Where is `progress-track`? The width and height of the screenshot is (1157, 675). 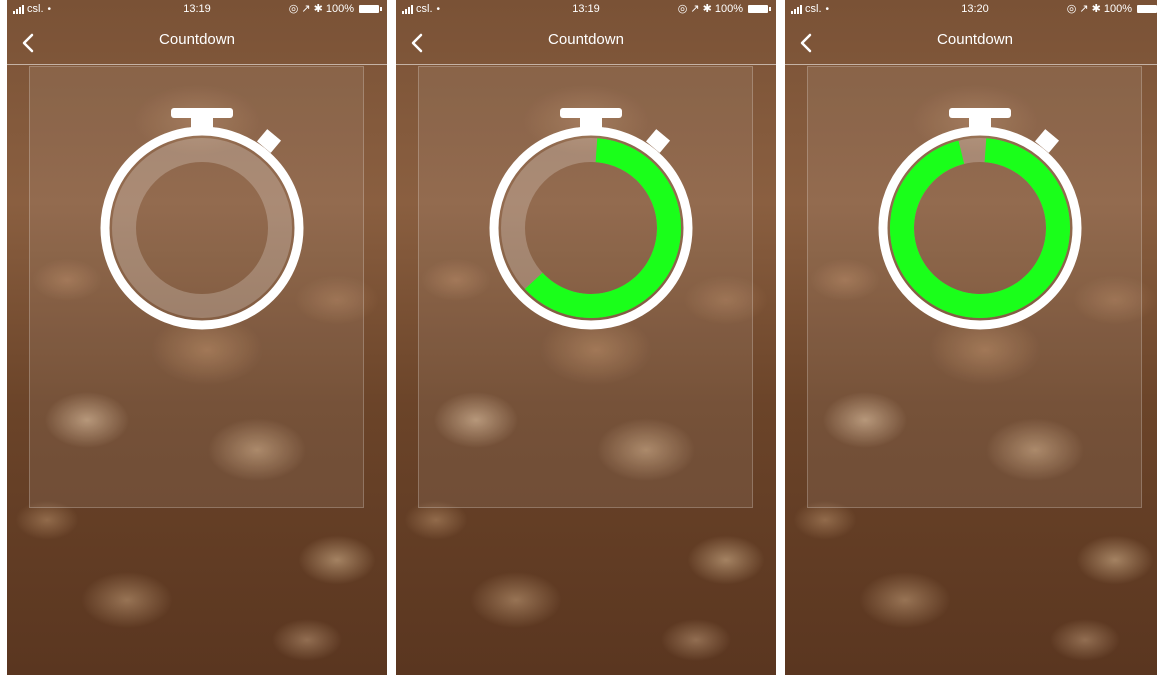 progress-track is located at coordinates (202, 228).